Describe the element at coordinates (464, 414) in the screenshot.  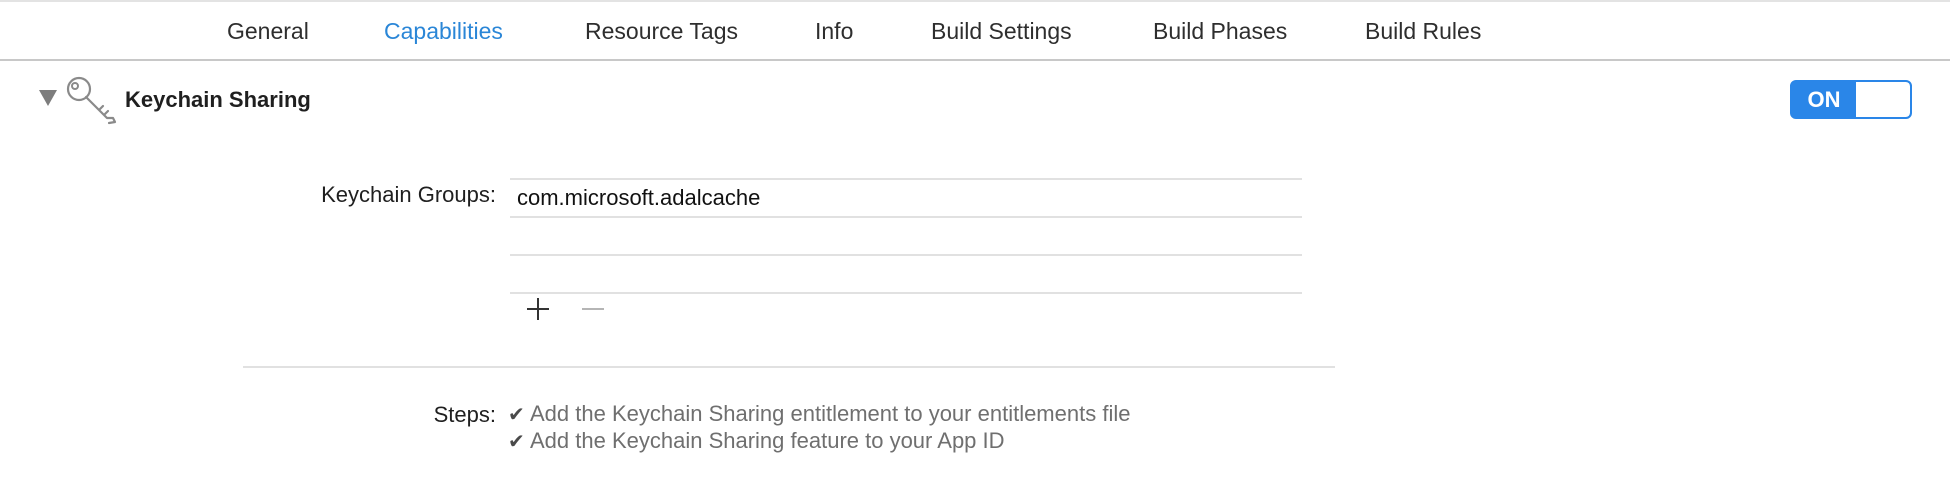
I see `steps-label: Steps:` at that location.